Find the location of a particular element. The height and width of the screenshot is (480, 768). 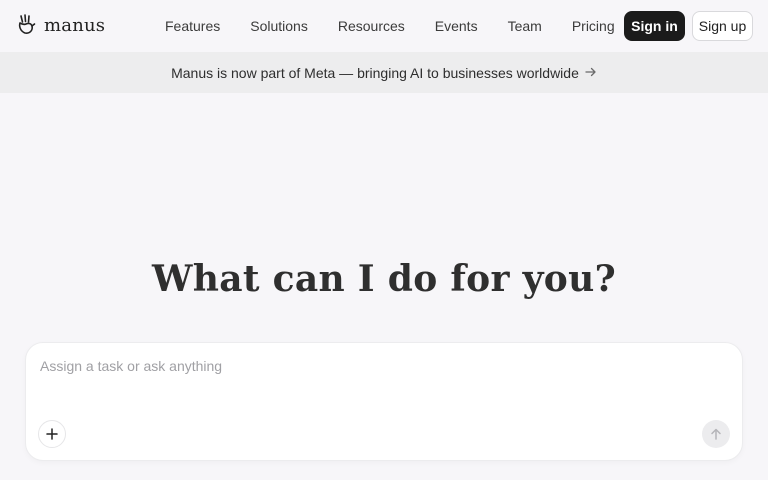

sign-in-button: Sign in is located at coordinates (654, 26).